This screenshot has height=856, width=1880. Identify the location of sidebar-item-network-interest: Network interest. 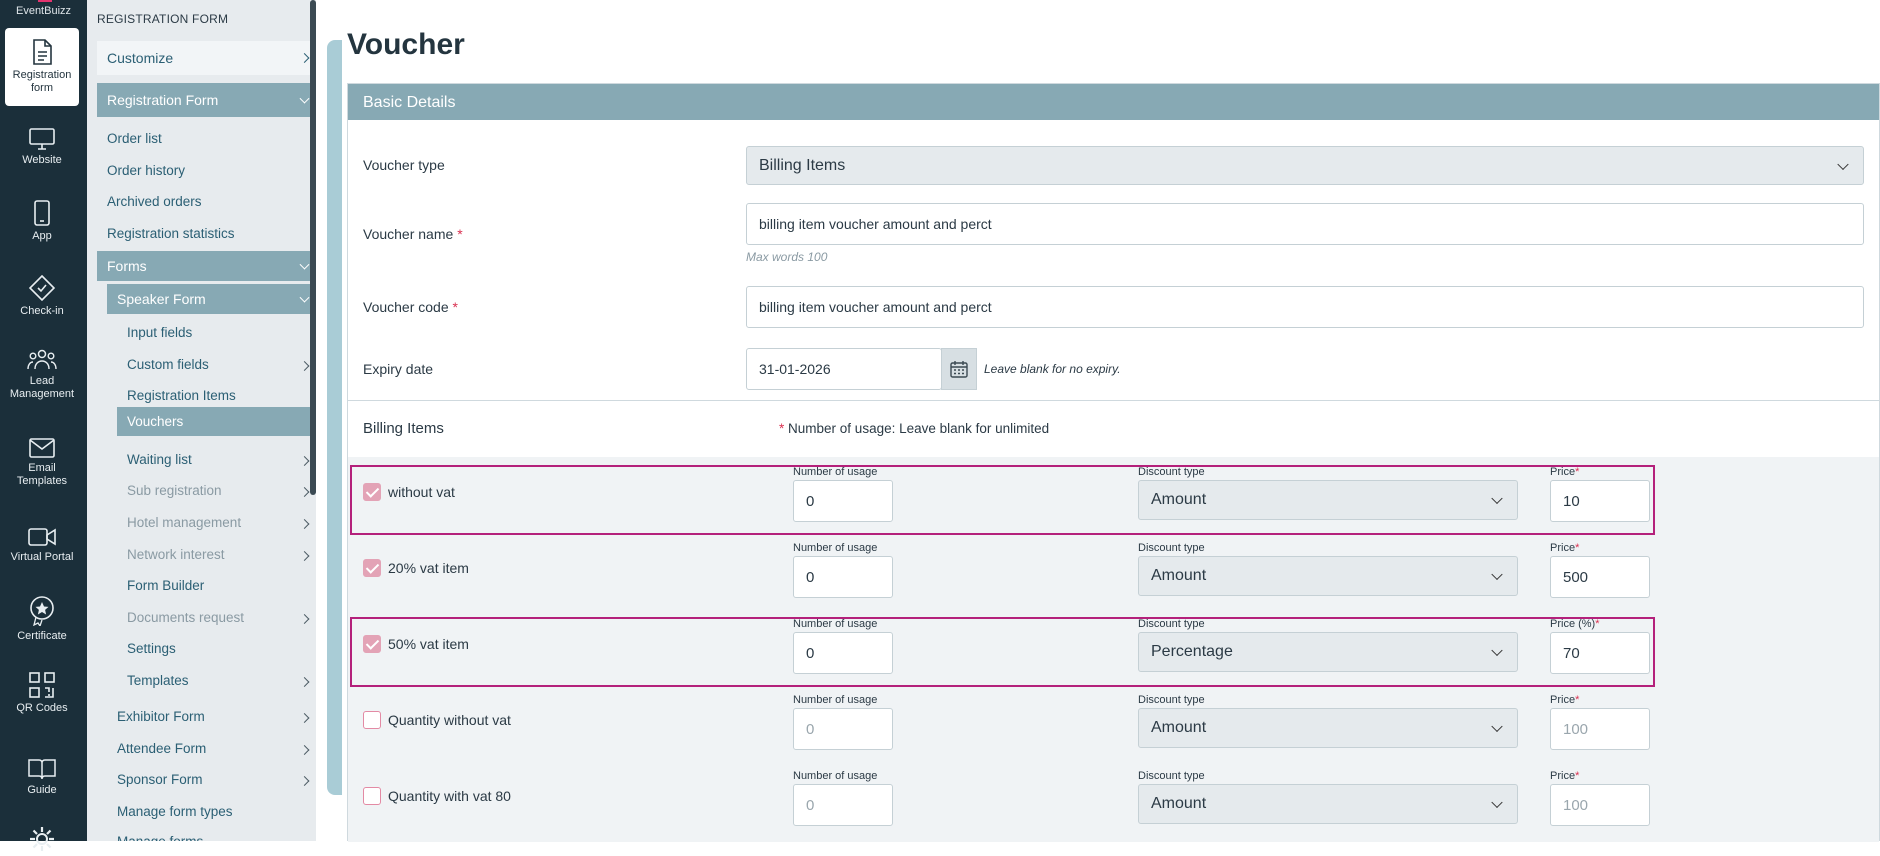
(221, 554).